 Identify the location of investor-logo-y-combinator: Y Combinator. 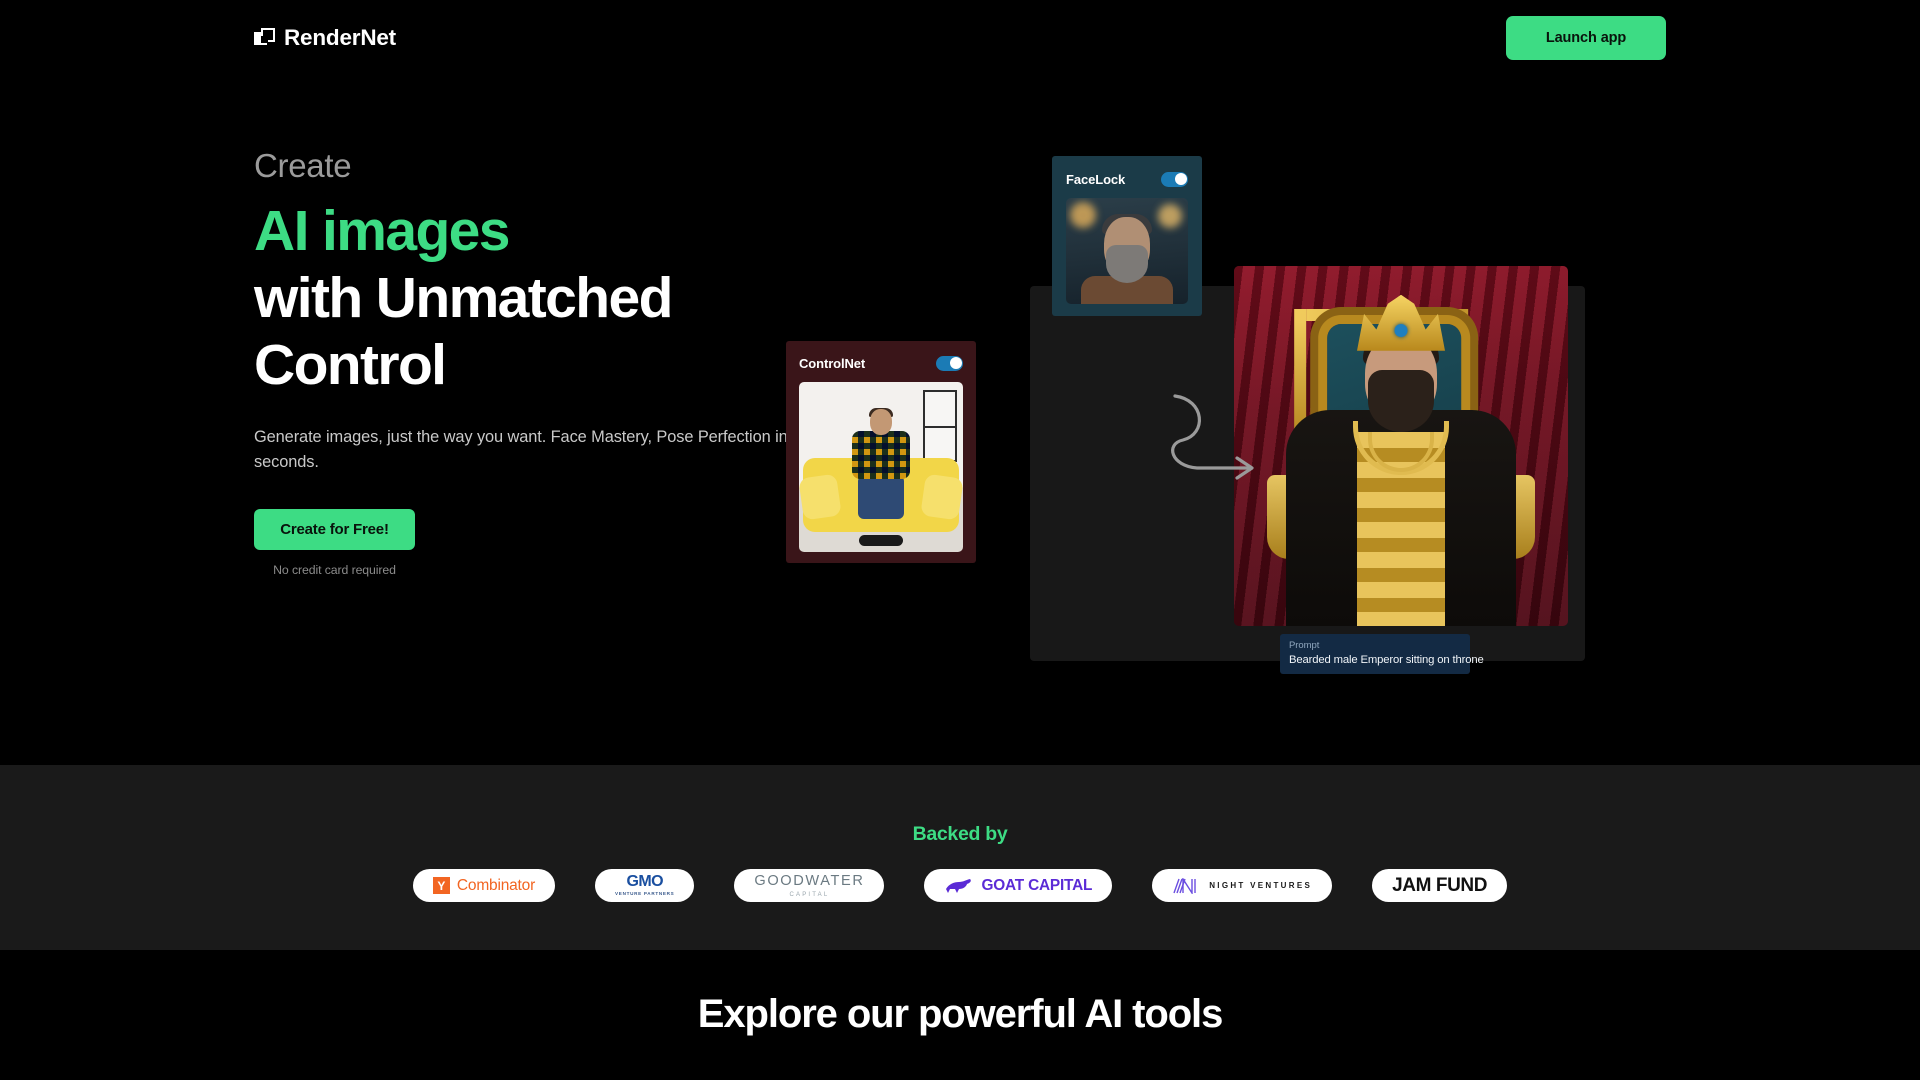
(484, 885).